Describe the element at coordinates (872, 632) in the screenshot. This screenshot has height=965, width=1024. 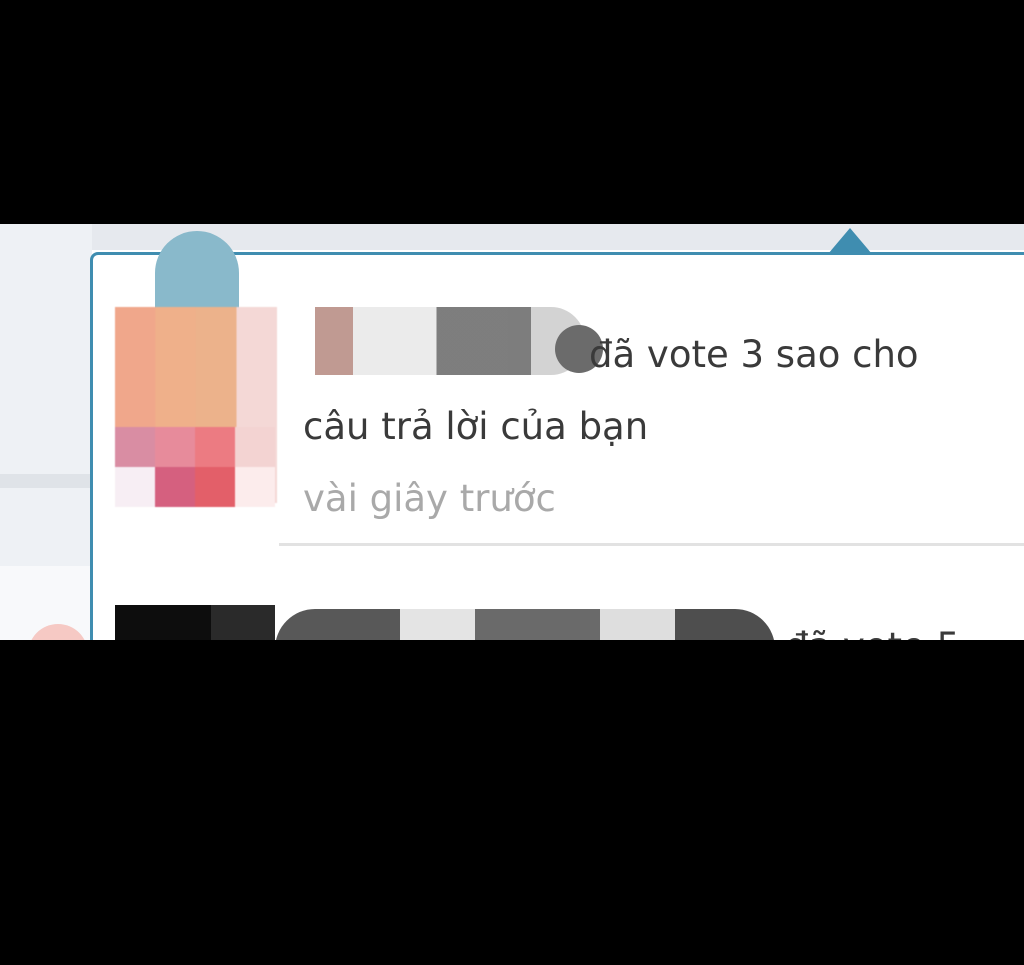
I see `notification-action: đã vote 5` at that location.